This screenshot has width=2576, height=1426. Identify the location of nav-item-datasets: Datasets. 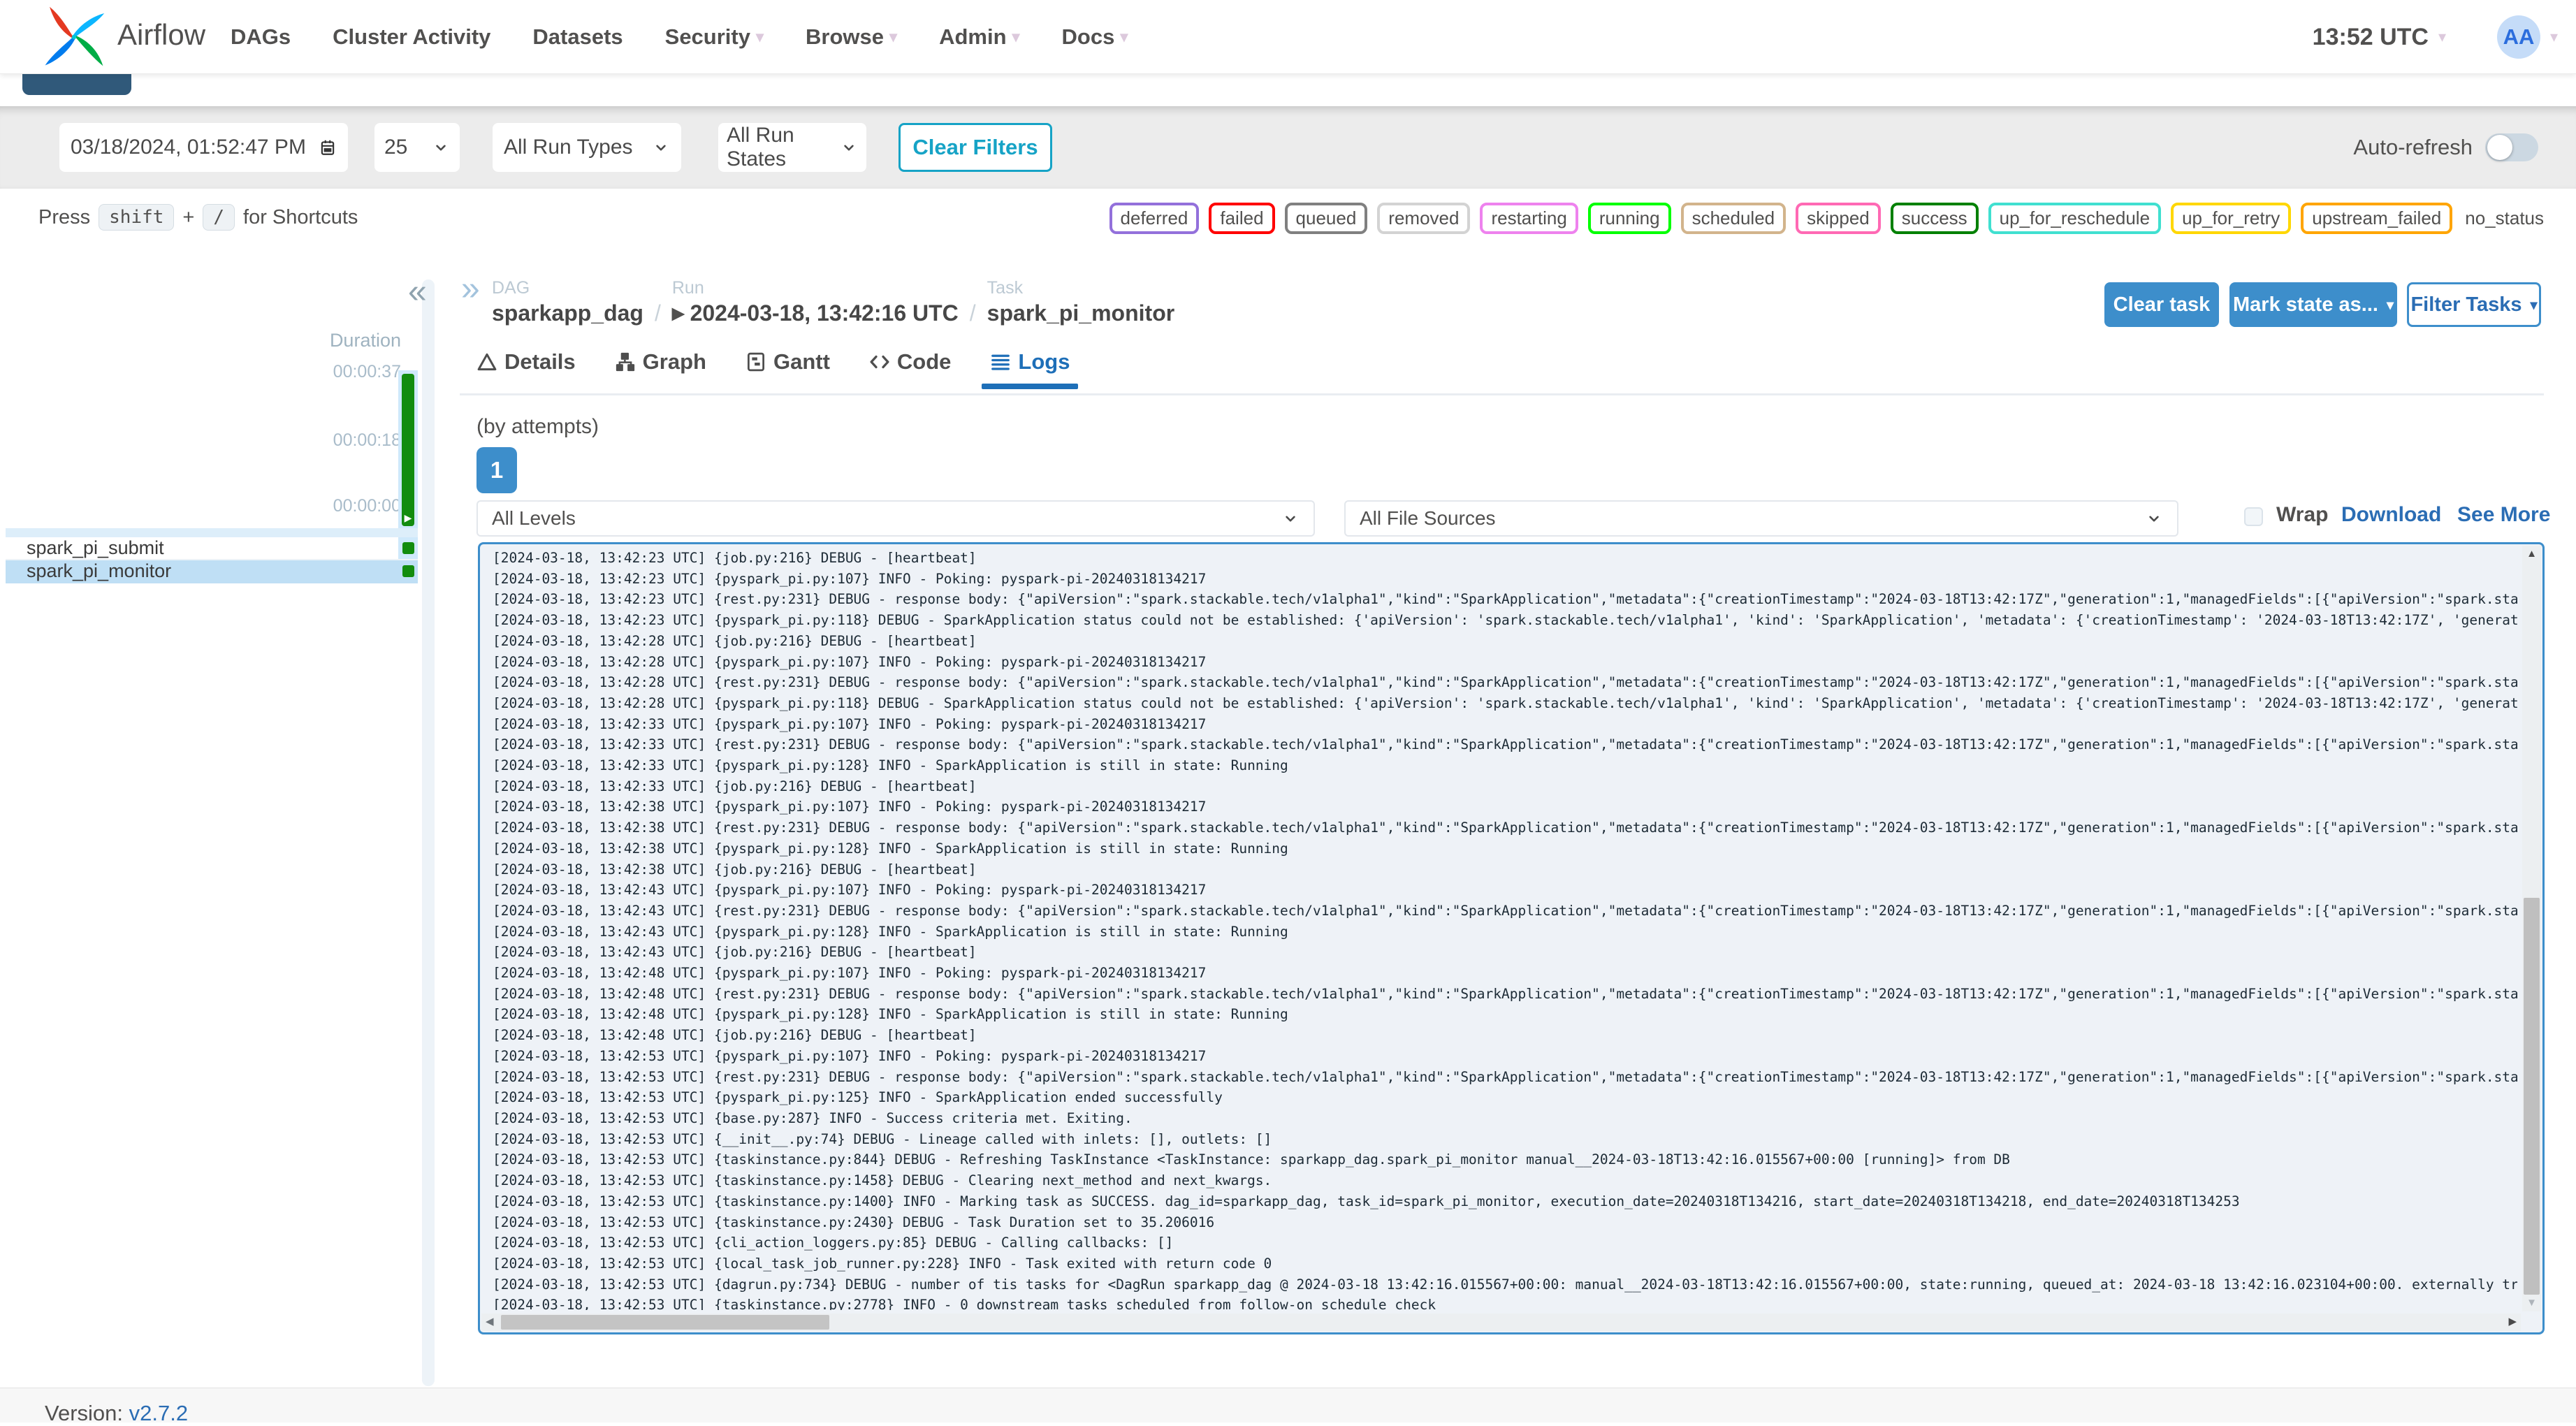
(577, 37).